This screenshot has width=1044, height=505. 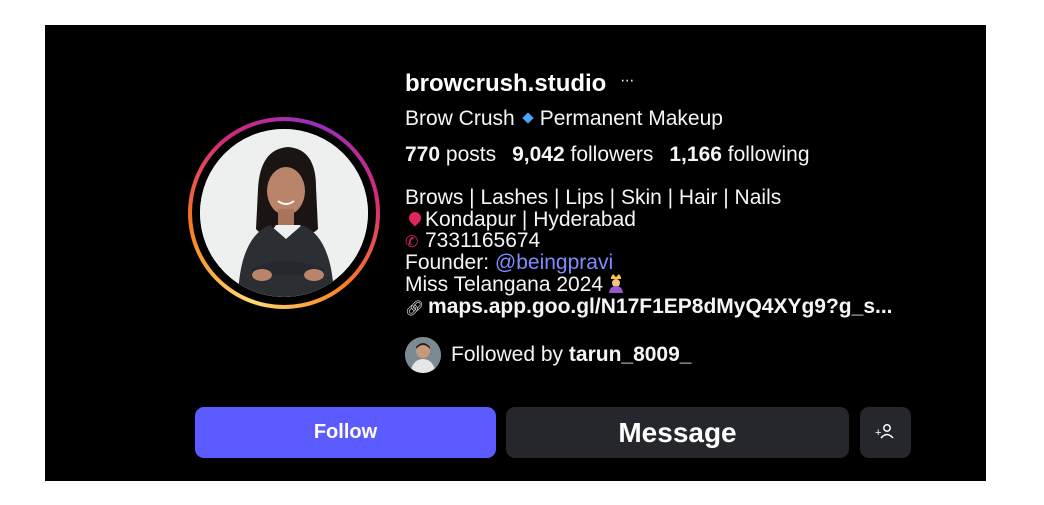 What do you see at coordinates (412, 242) in the screenshot?
I see `phone-icon: ✆` at bounding box center [412, 242].